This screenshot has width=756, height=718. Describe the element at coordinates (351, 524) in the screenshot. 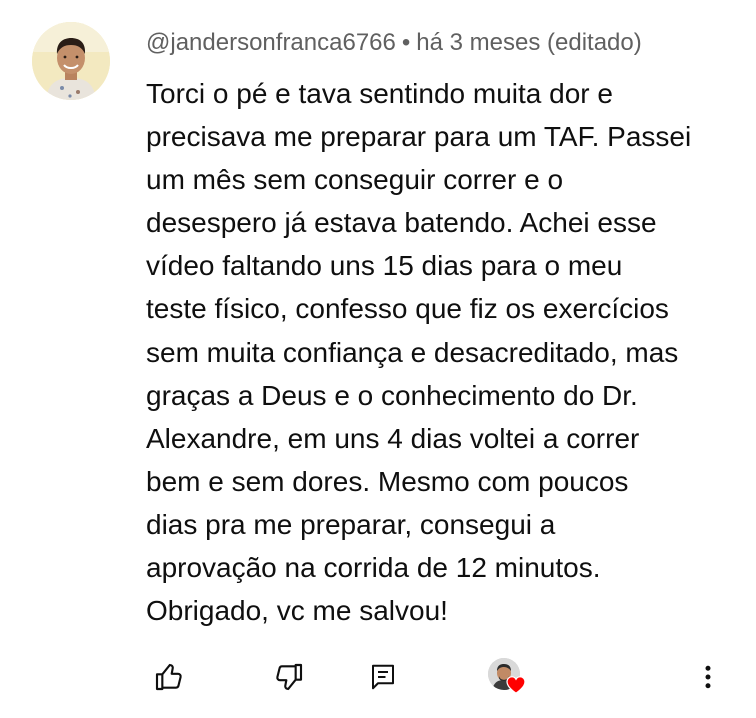

I see `comment-line: dias pra me preparar, consegui a` at that location.